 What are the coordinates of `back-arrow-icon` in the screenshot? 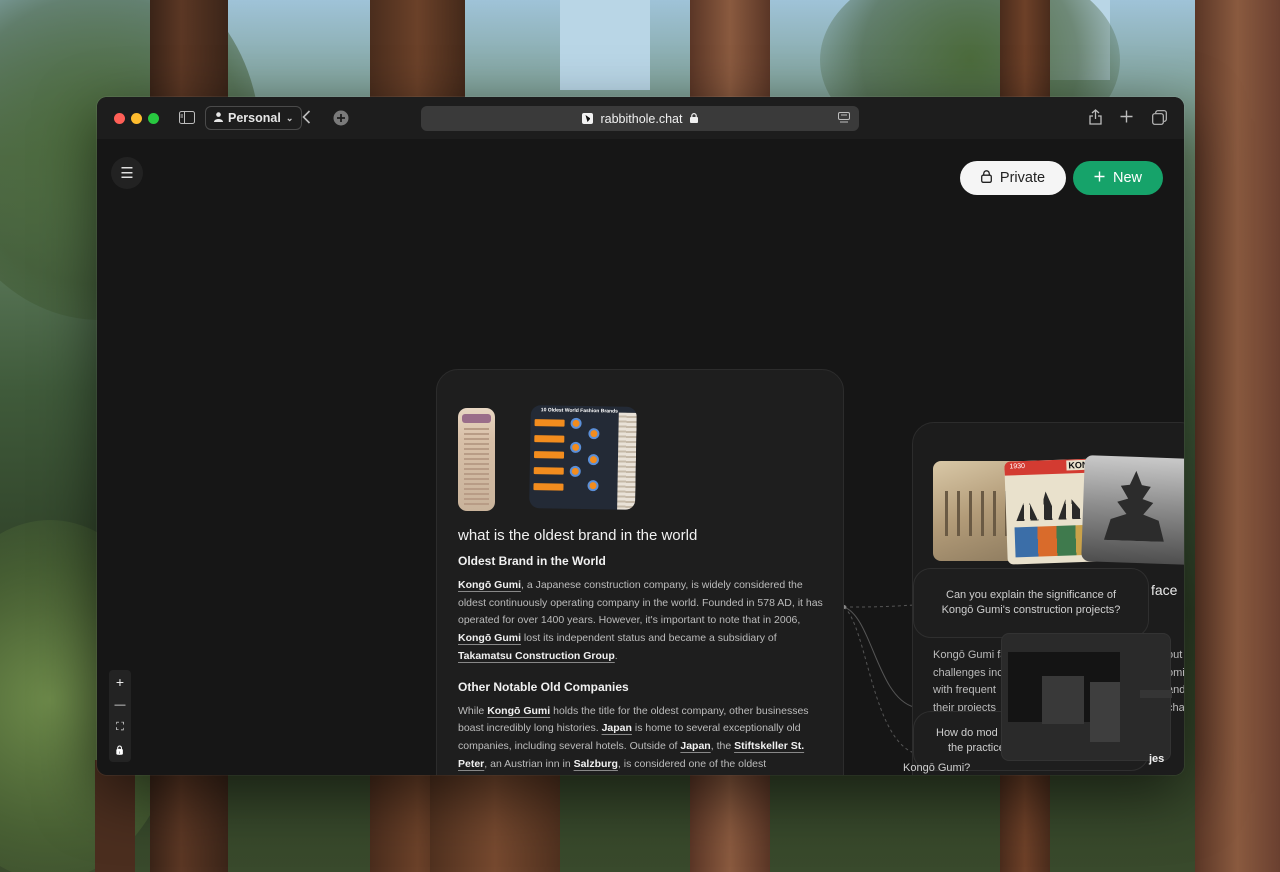 It's located at (306, 118).